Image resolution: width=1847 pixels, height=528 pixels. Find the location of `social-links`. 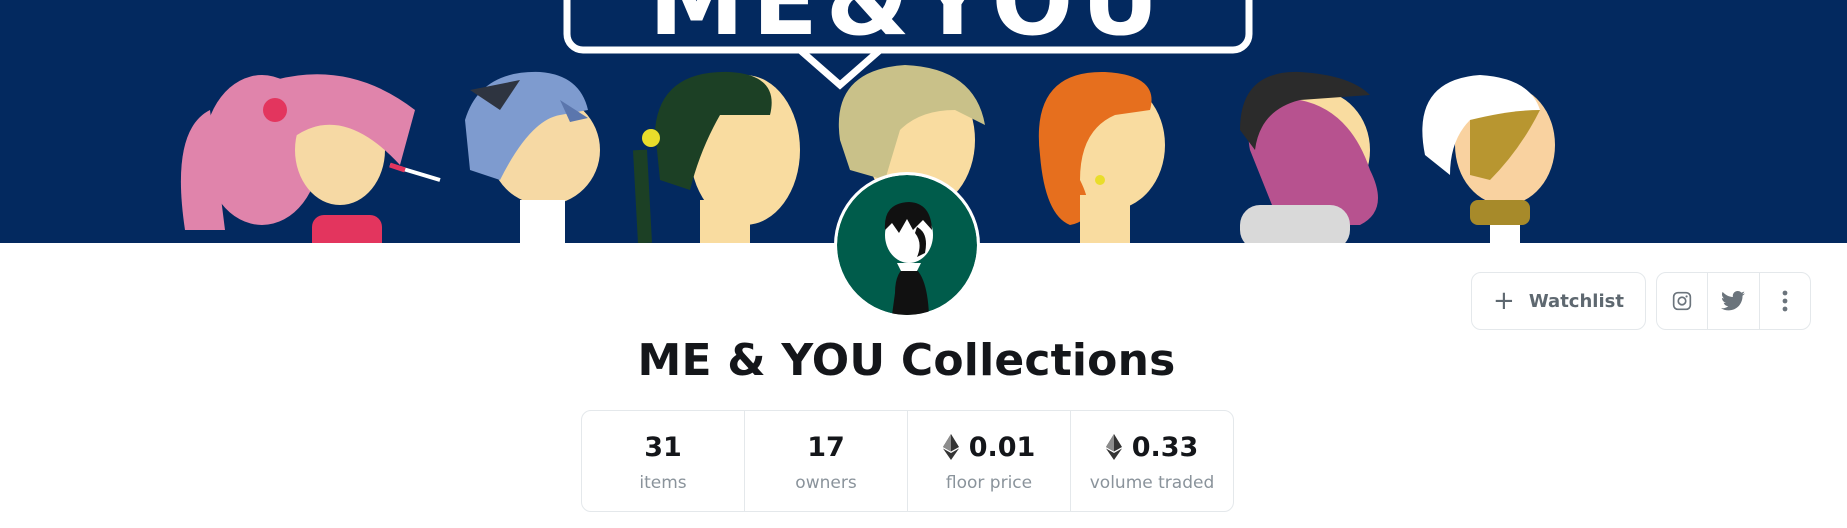

social-links is located at coordinates (1733, 301).